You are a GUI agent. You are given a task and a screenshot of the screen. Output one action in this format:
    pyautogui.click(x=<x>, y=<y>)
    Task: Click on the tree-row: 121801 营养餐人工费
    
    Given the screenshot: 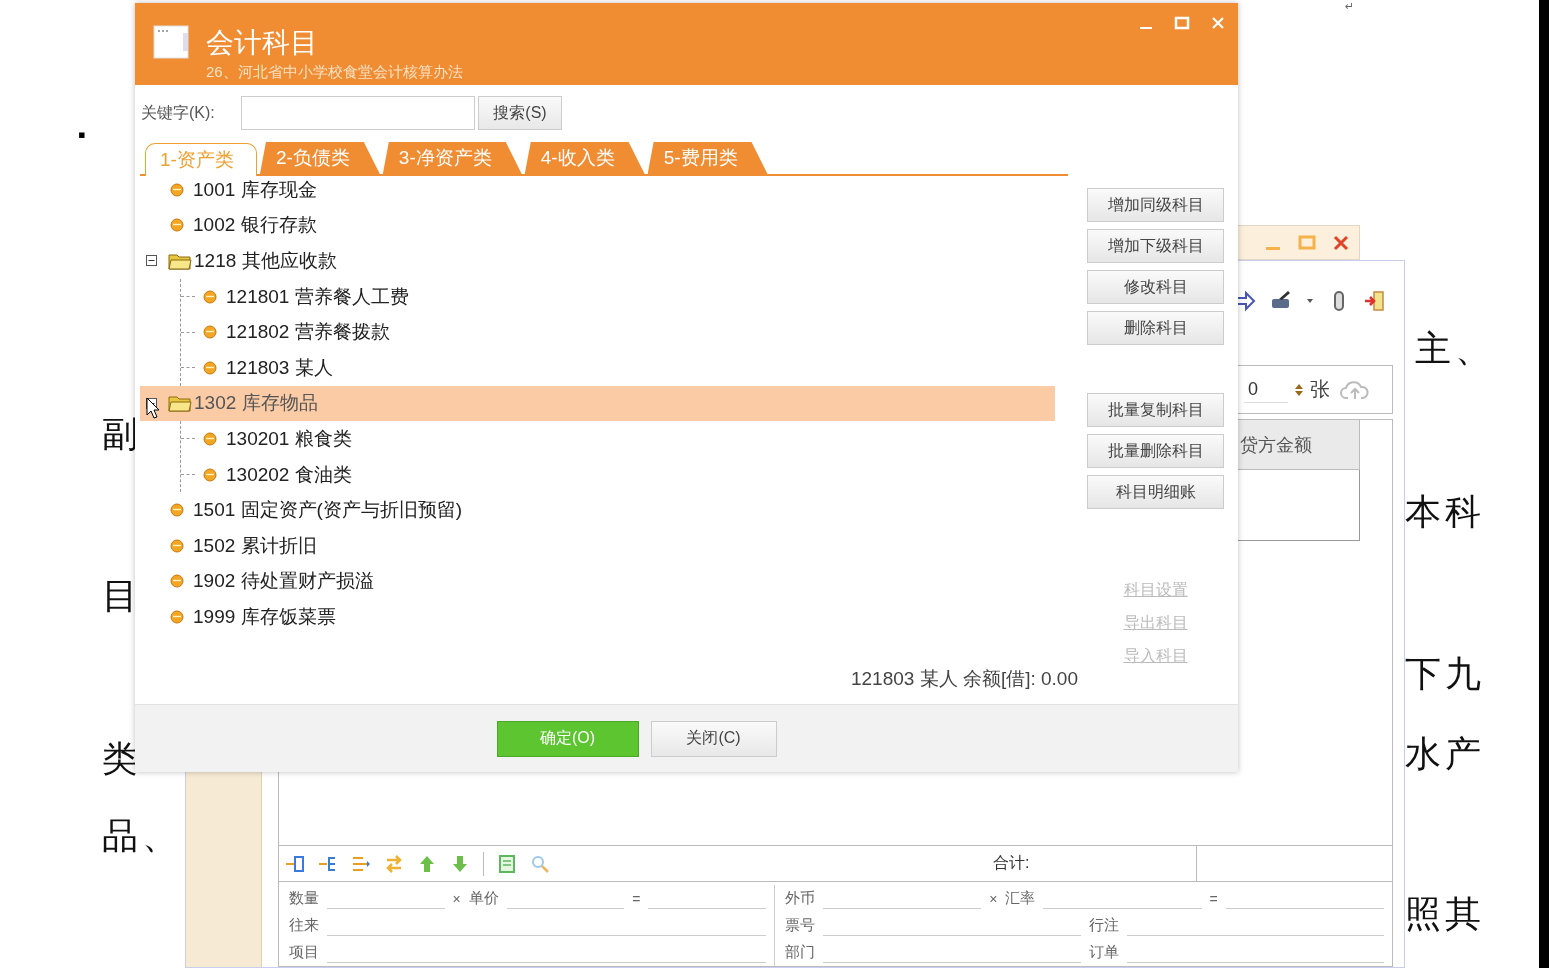 What is the action you would take?
    pyautogui.click(x=618, y=296)
    